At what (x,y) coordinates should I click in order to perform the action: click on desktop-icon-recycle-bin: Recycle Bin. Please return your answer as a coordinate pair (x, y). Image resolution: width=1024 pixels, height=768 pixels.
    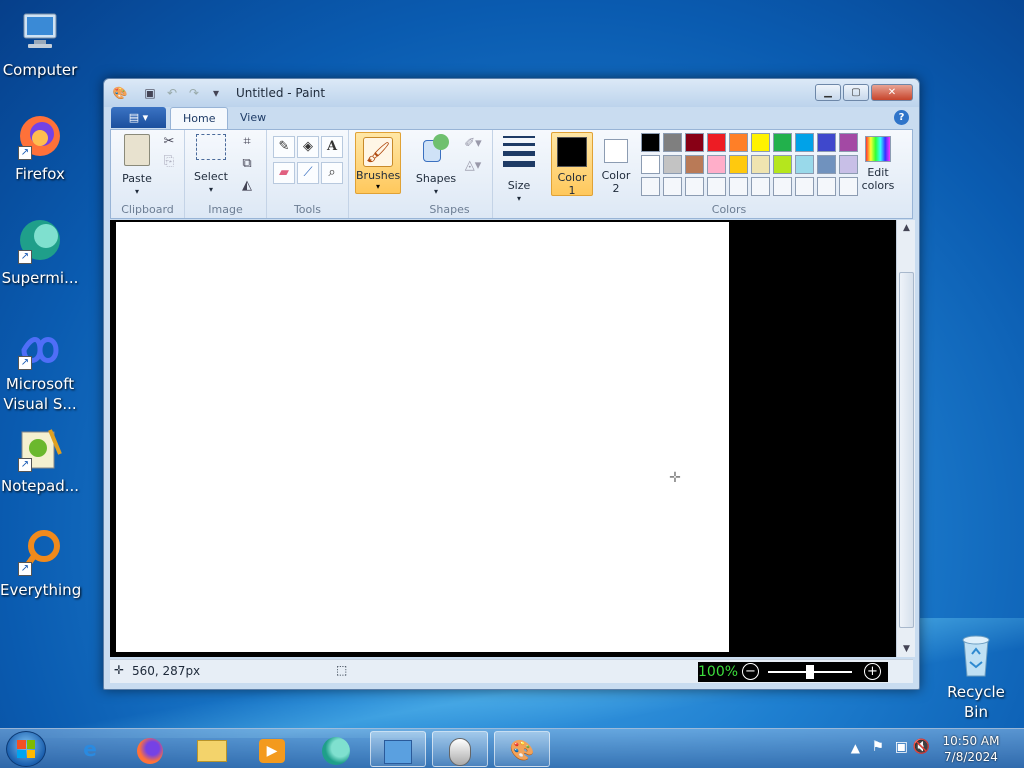
    Looking at the image, I should click on (976, 676).